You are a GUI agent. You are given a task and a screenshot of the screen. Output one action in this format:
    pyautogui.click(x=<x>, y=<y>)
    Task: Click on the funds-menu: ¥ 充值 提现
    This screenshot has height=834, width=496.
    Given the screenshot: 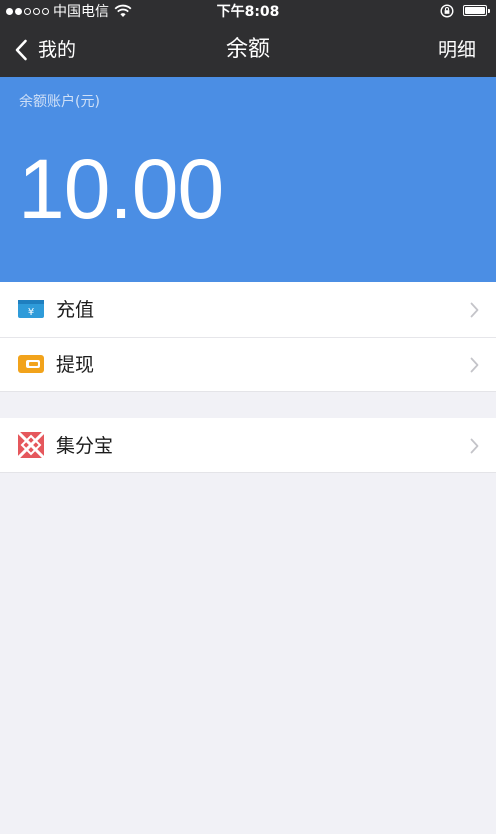 What is the action you would take?
    pyautogui.click(x=248, y=337)
    